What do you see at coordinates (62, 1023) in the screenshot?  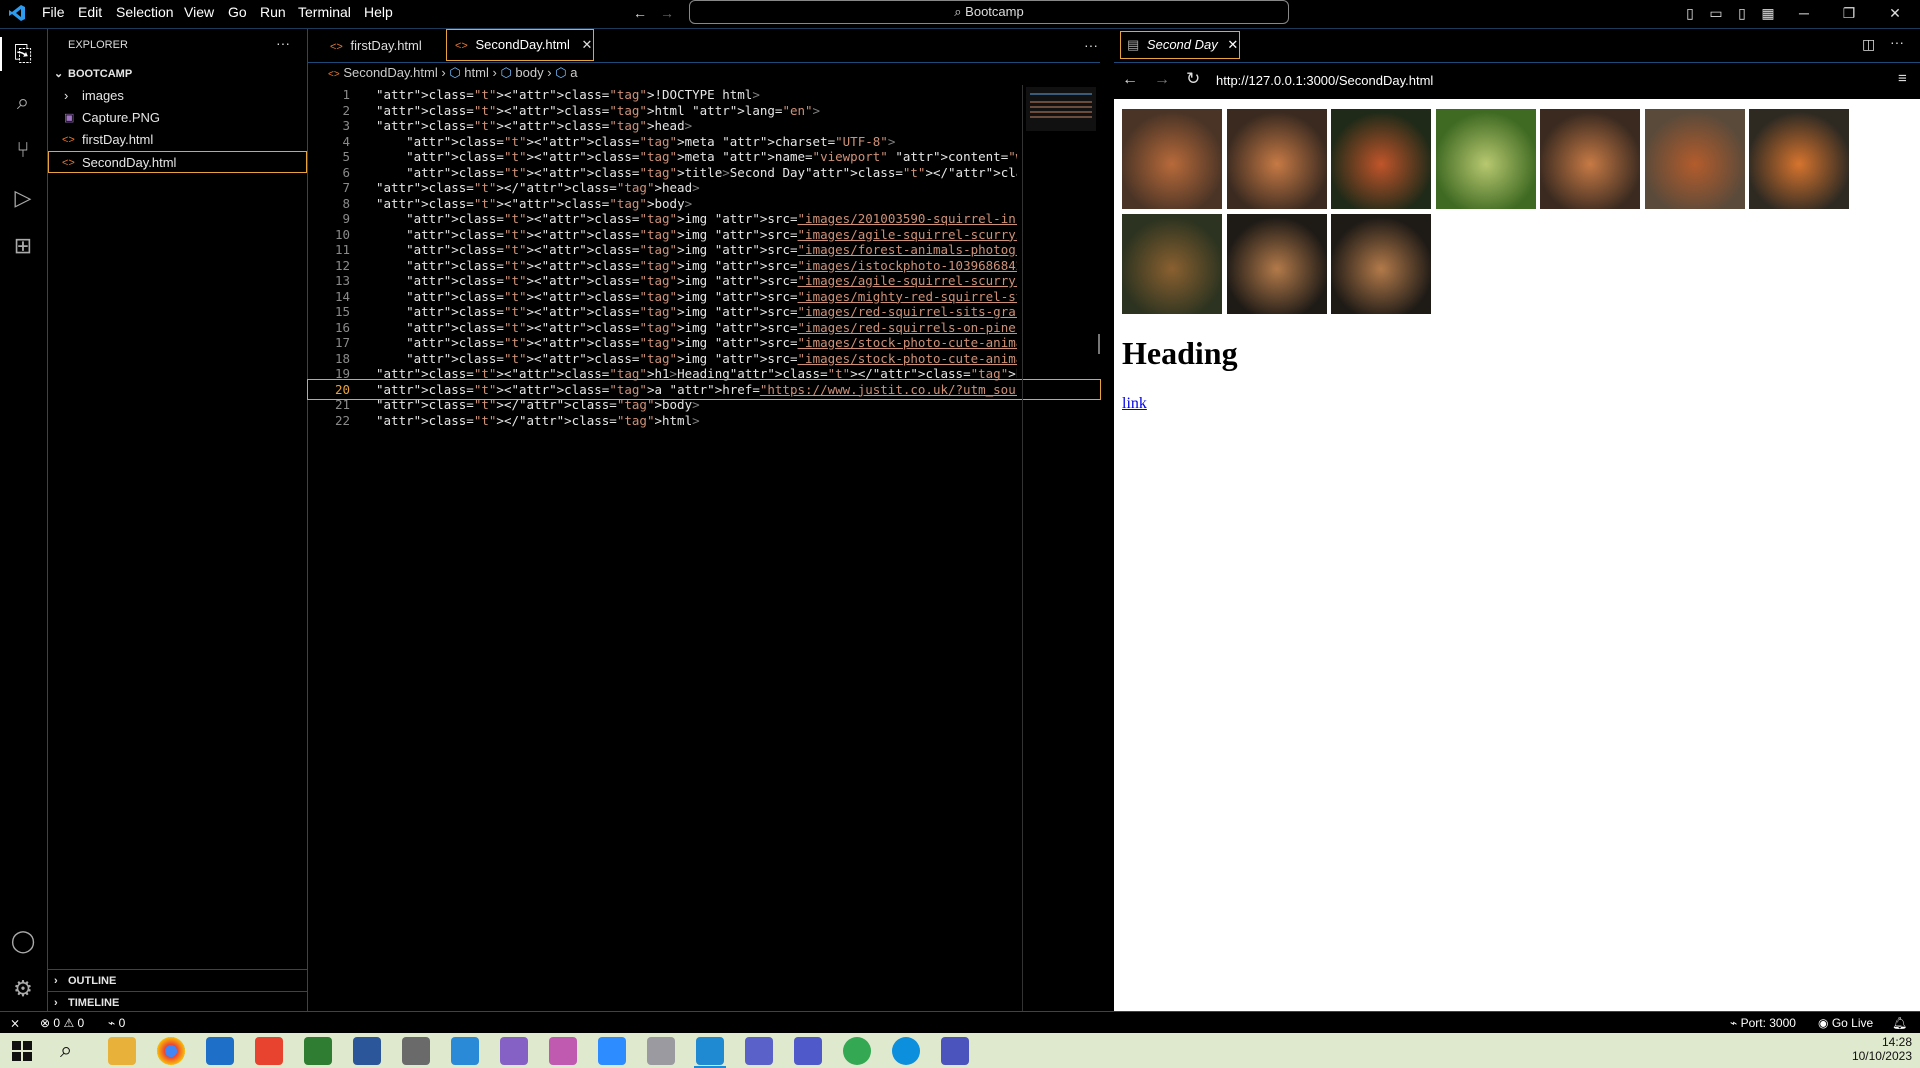 I see `problems-status: ⊗ 0 ⚠ 0` at bounding box center [62, 1023].